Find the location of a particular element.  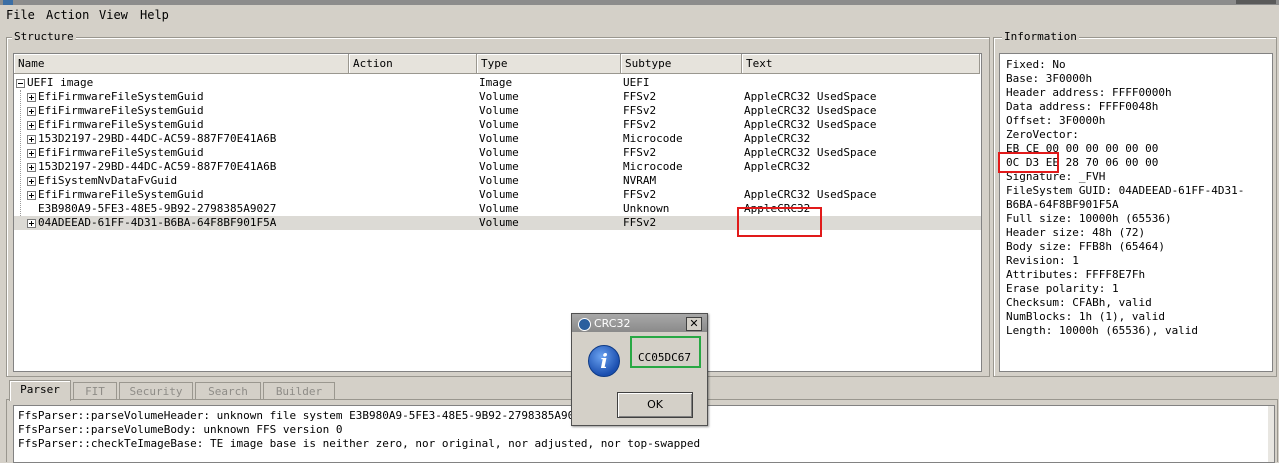

tree-row: EfiSystemNvDataFvGuid Volume NVRAM is located at coordinates (497, 181).